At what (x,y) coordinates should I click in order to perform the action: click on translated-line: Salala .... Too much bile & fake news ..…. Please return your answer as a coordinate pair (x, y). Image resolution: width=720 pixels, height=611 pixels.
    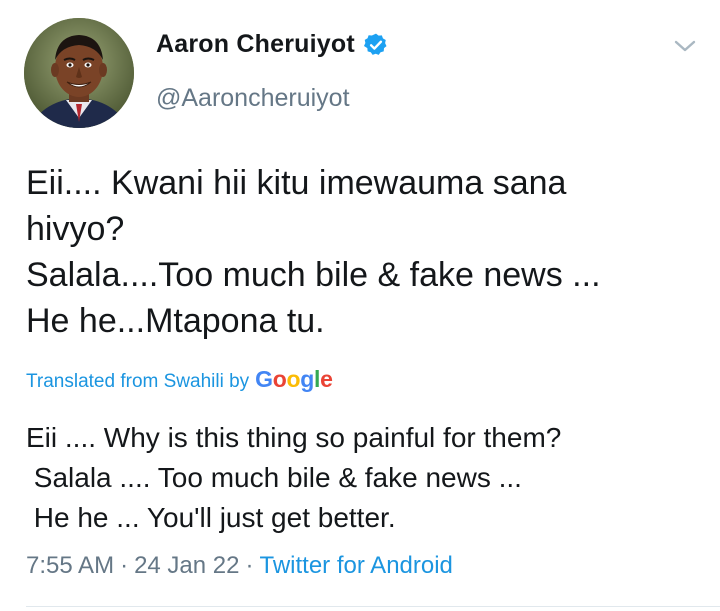
    Looking at the image, I should click on (274, 477).